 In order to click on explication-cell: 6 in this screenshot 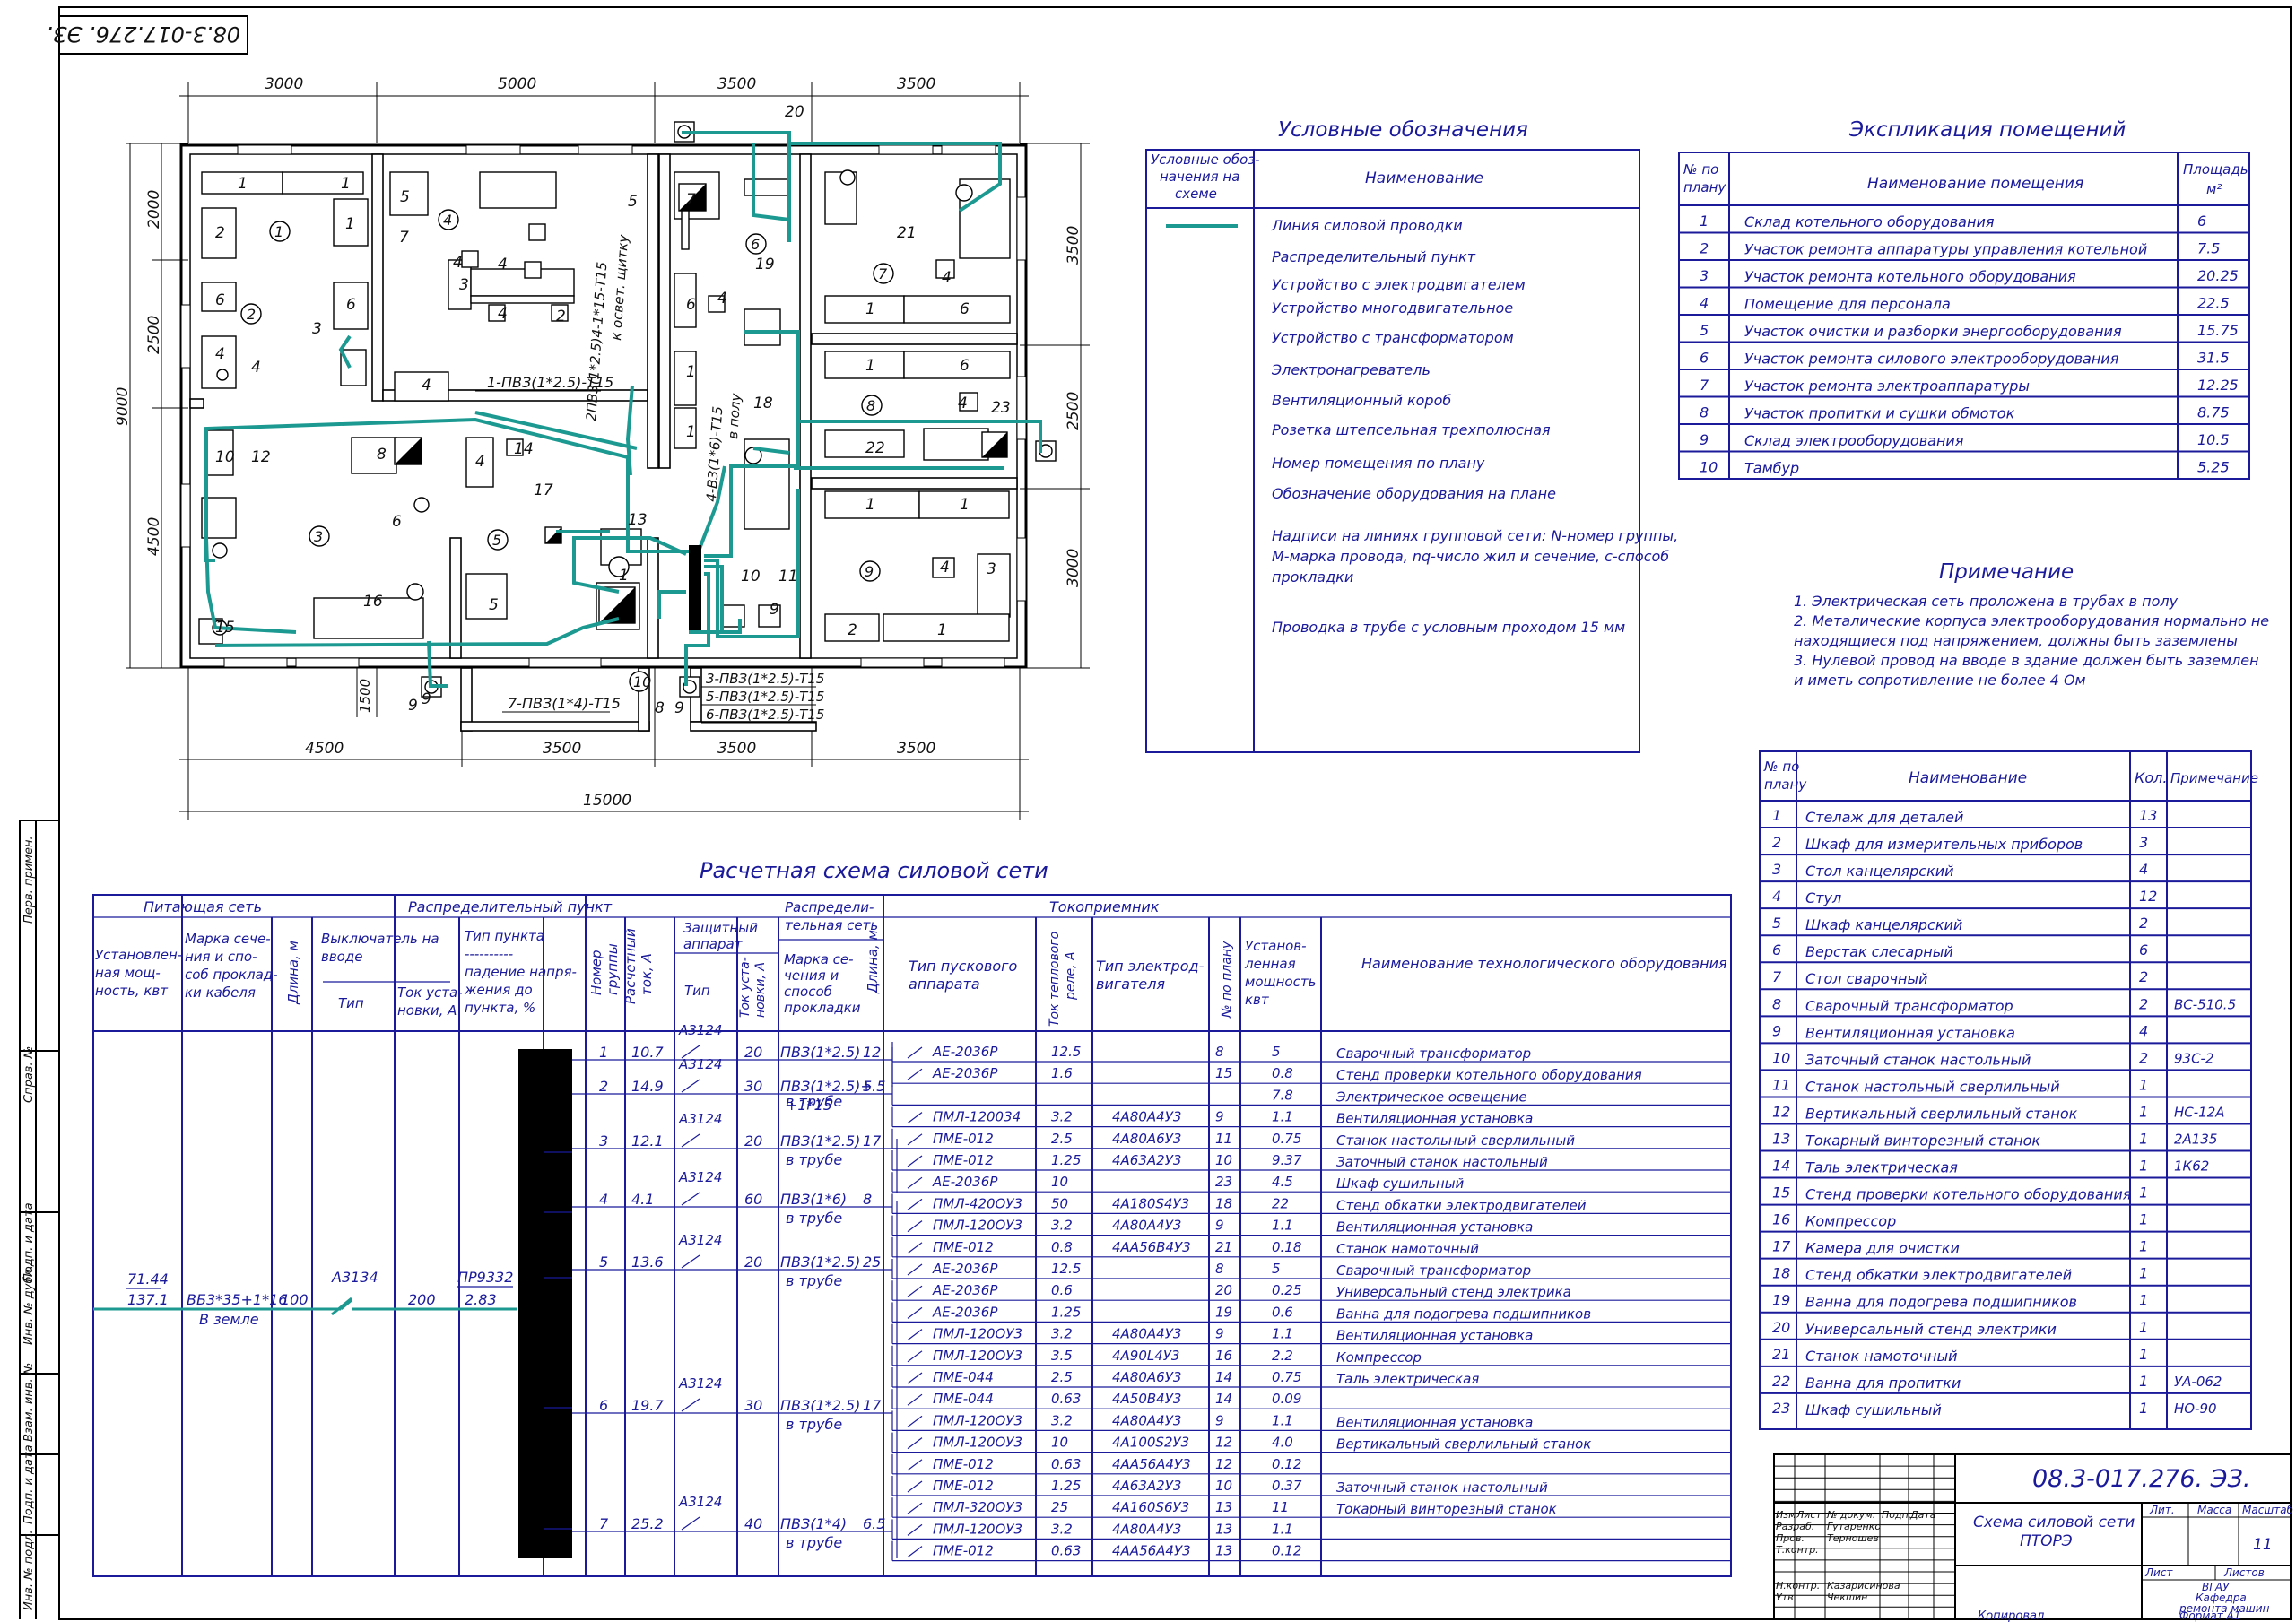, I will do `click(1704, 358)`.